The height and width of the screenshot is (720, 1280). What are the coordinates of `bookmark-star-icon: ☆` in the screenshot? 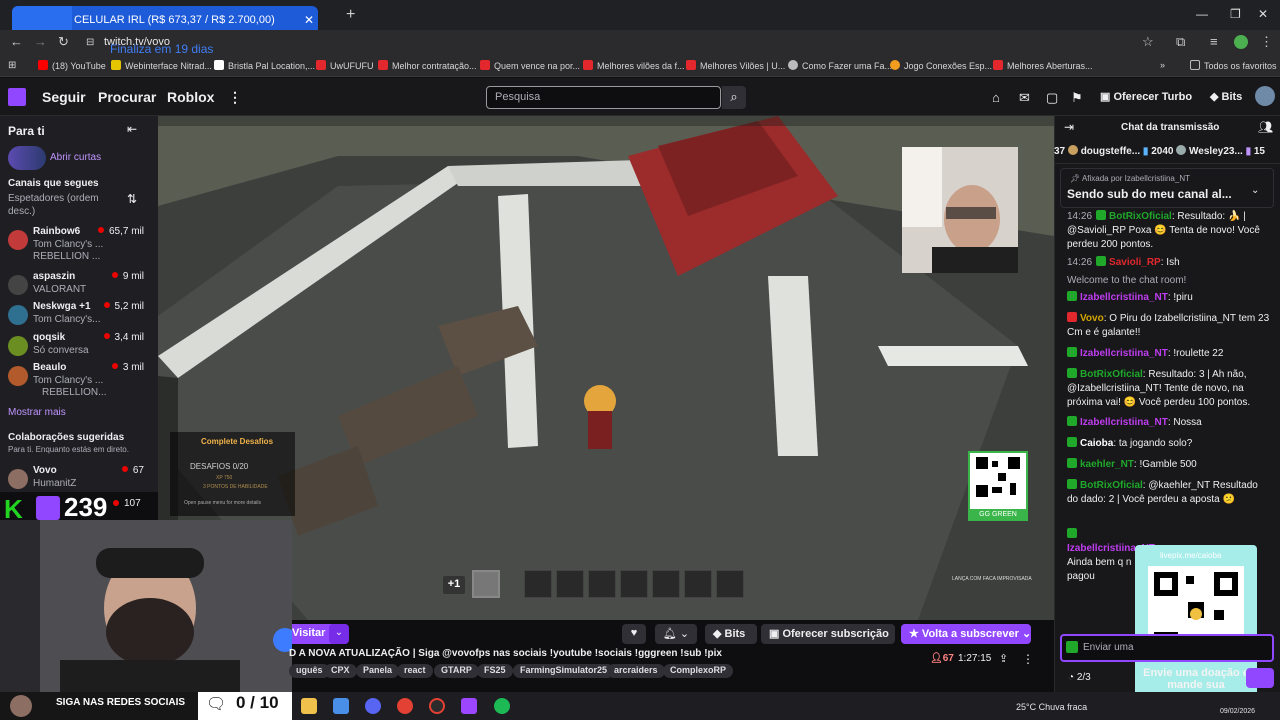 It's located at (1148, 42).